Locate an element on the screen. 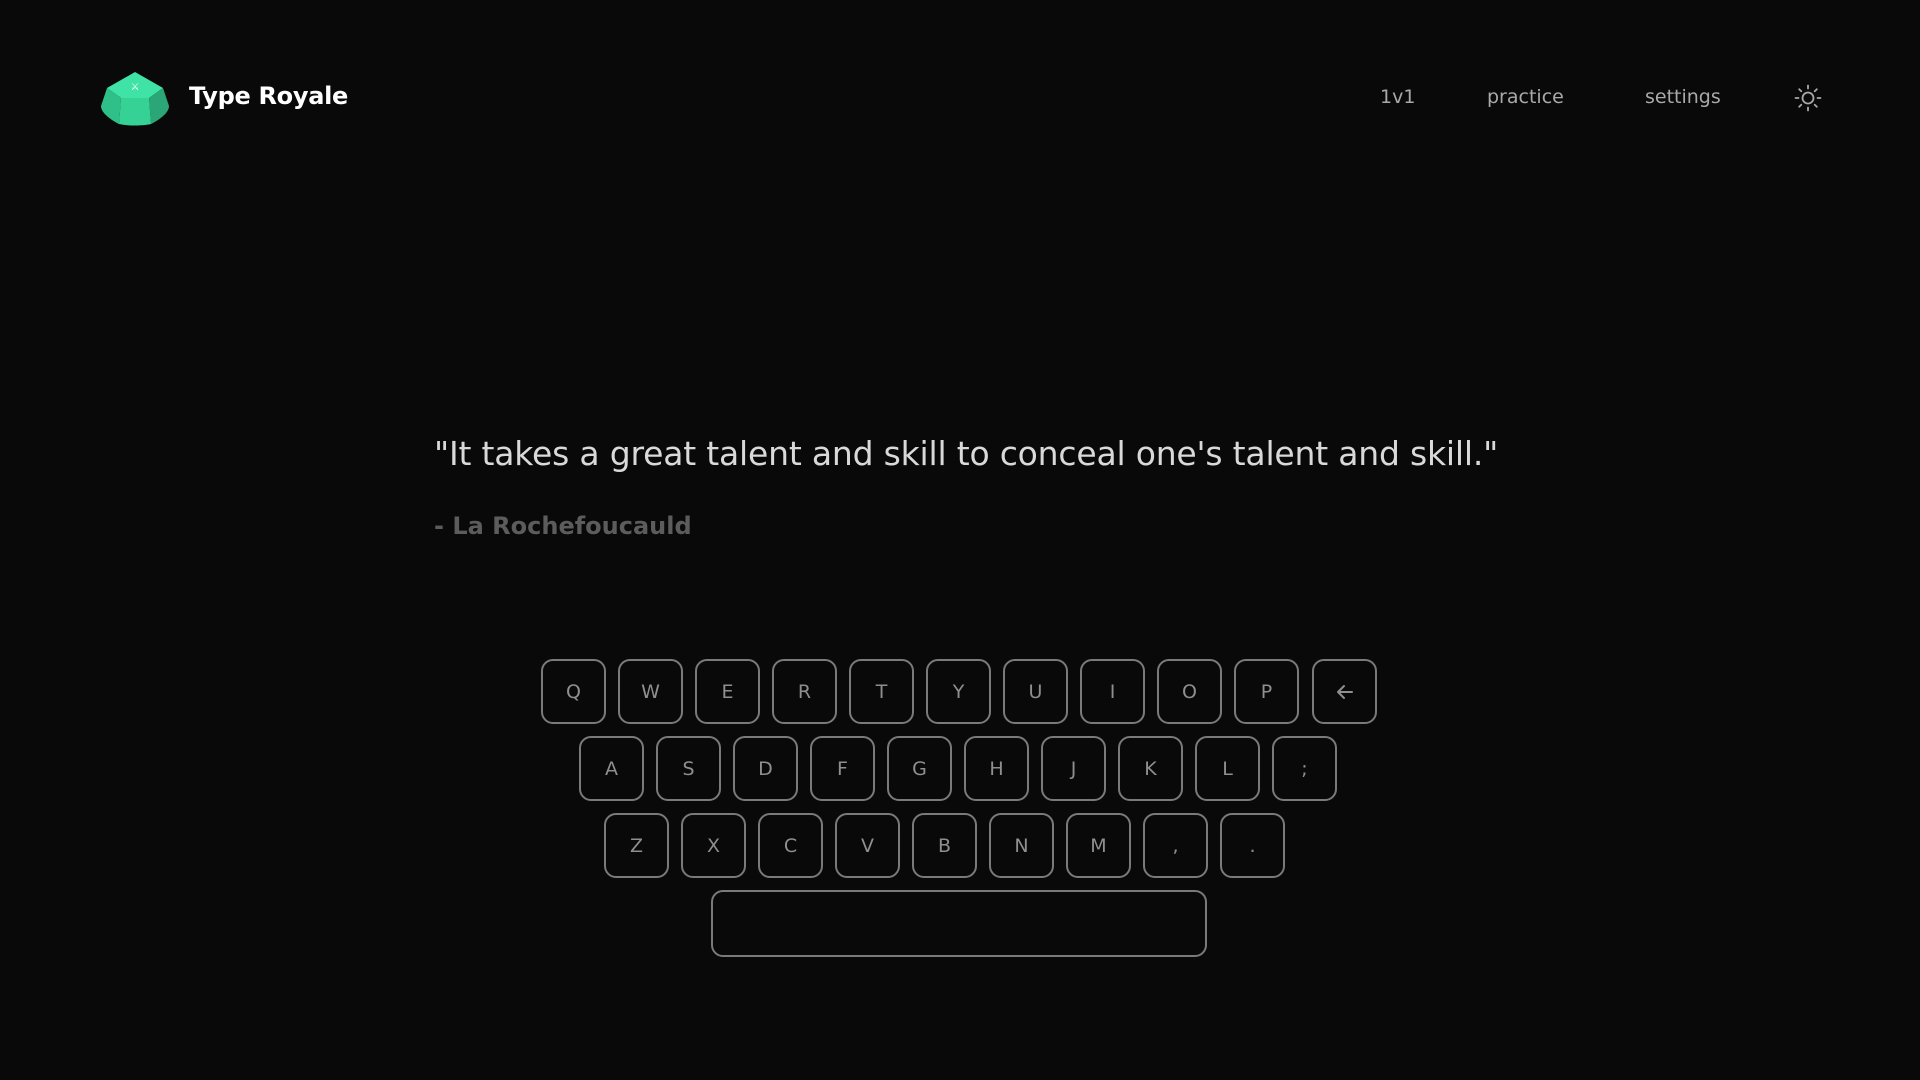 The image size is (1920, 1080). key-w: W is located at coordinates (650, 691).